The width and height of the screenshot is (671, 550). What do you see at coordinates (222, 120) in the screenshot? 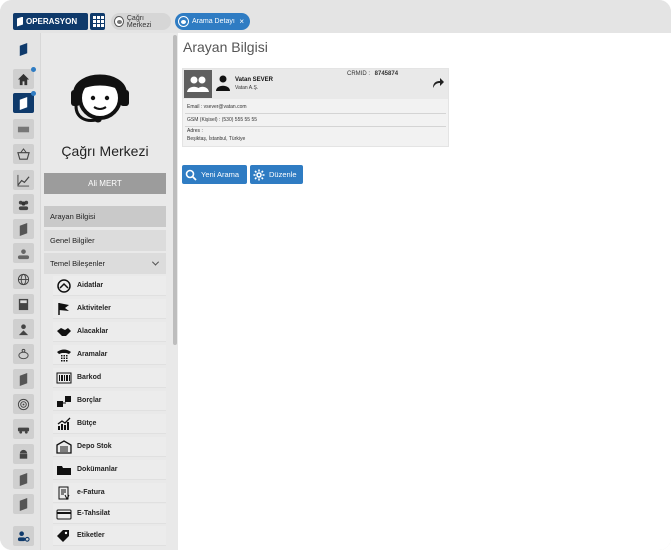
I see `caller-gsm: GSM (Kişisel) : (530) 555 55 55` at bounding box center [222, 120].